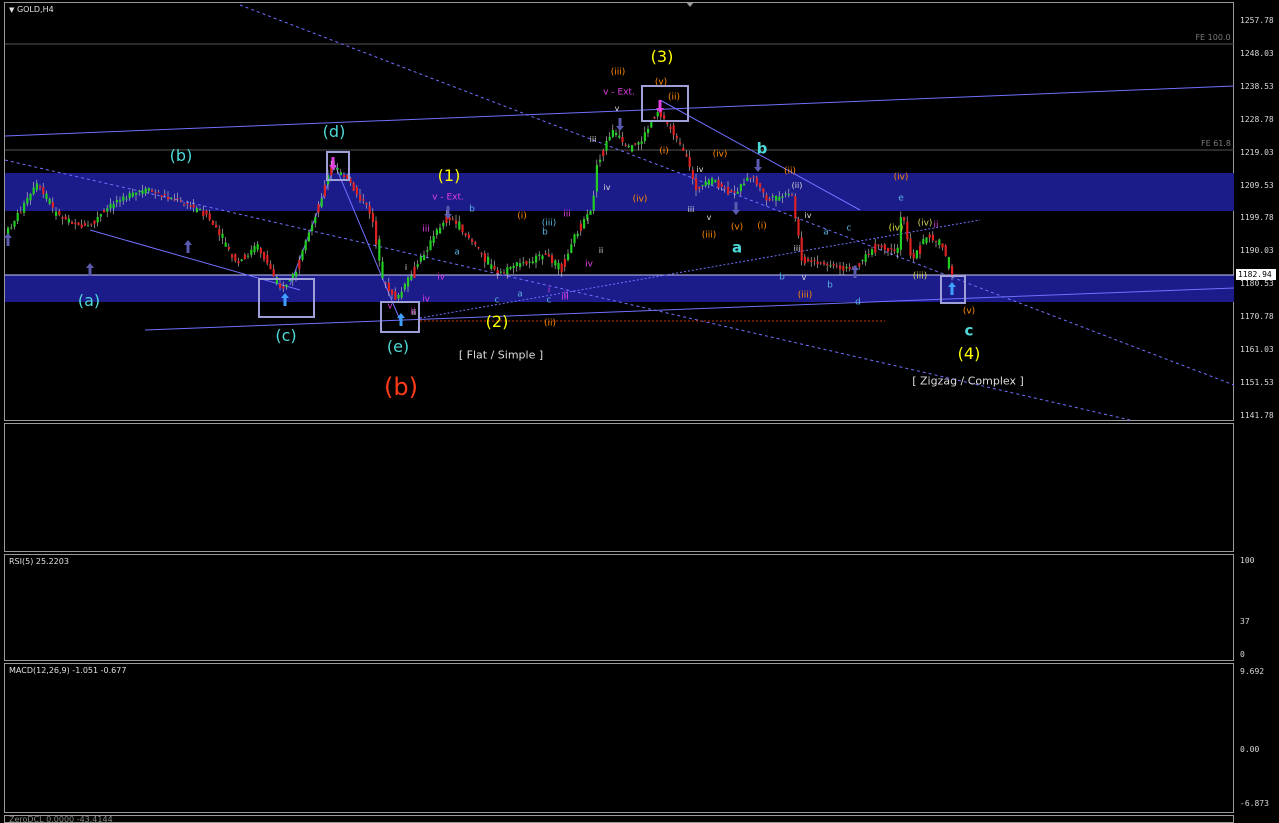 The height and width of the screenshot is (823, 1279). Describe the element at coordinates (830, 285) in the screenshot. I see `wave-label-s-b3: b` at that location.